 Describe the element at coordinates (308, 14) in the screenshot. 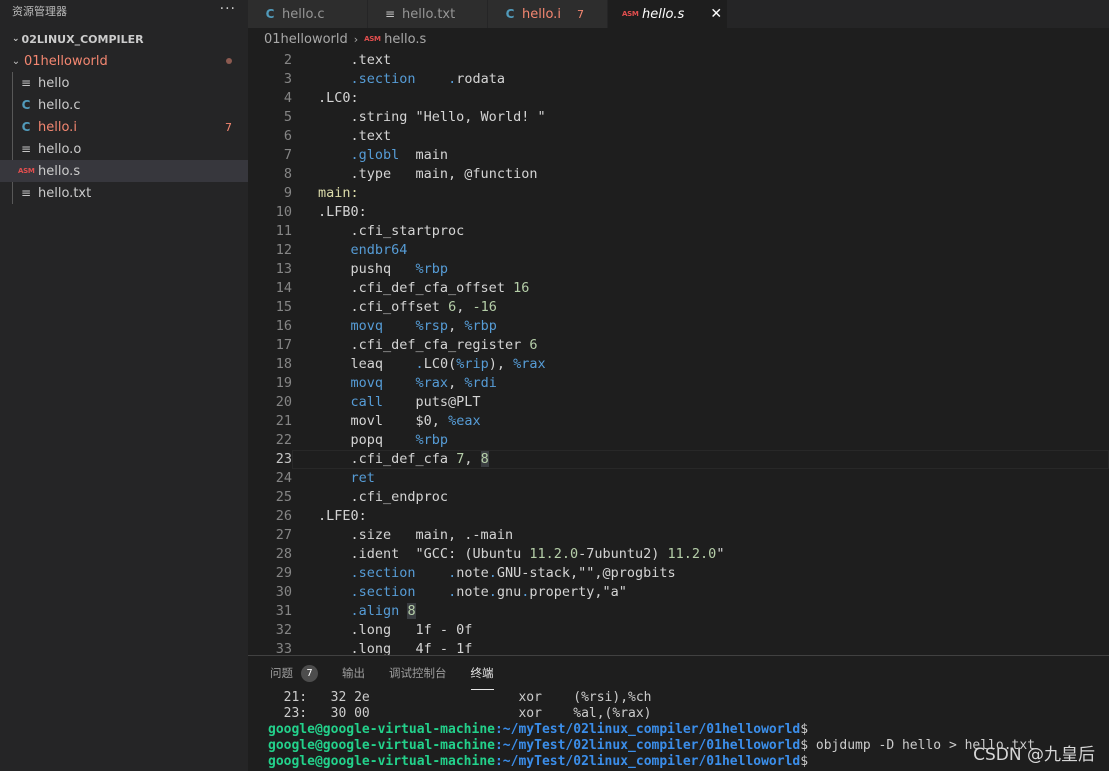

I see `tab-hello-c: Chello.c` at that location.